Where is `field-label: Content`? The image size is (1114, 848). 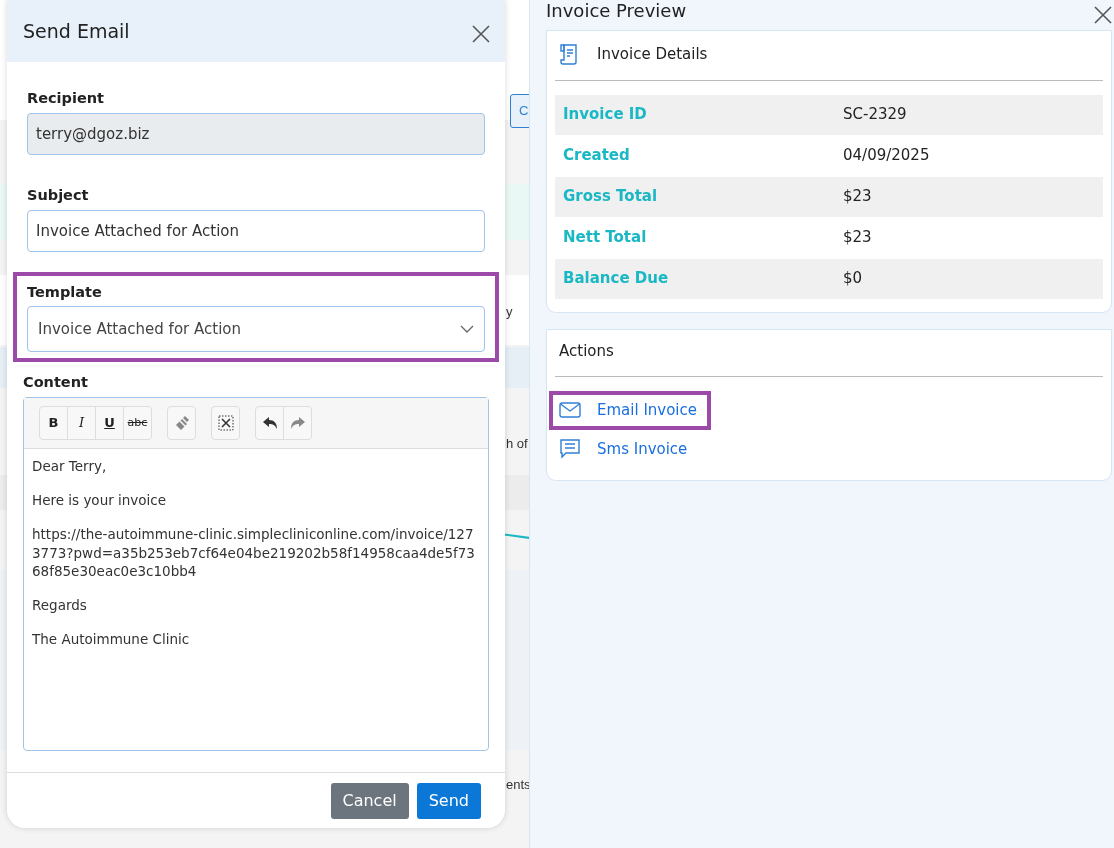 field-label: Content is located at coordinates (56, 383).